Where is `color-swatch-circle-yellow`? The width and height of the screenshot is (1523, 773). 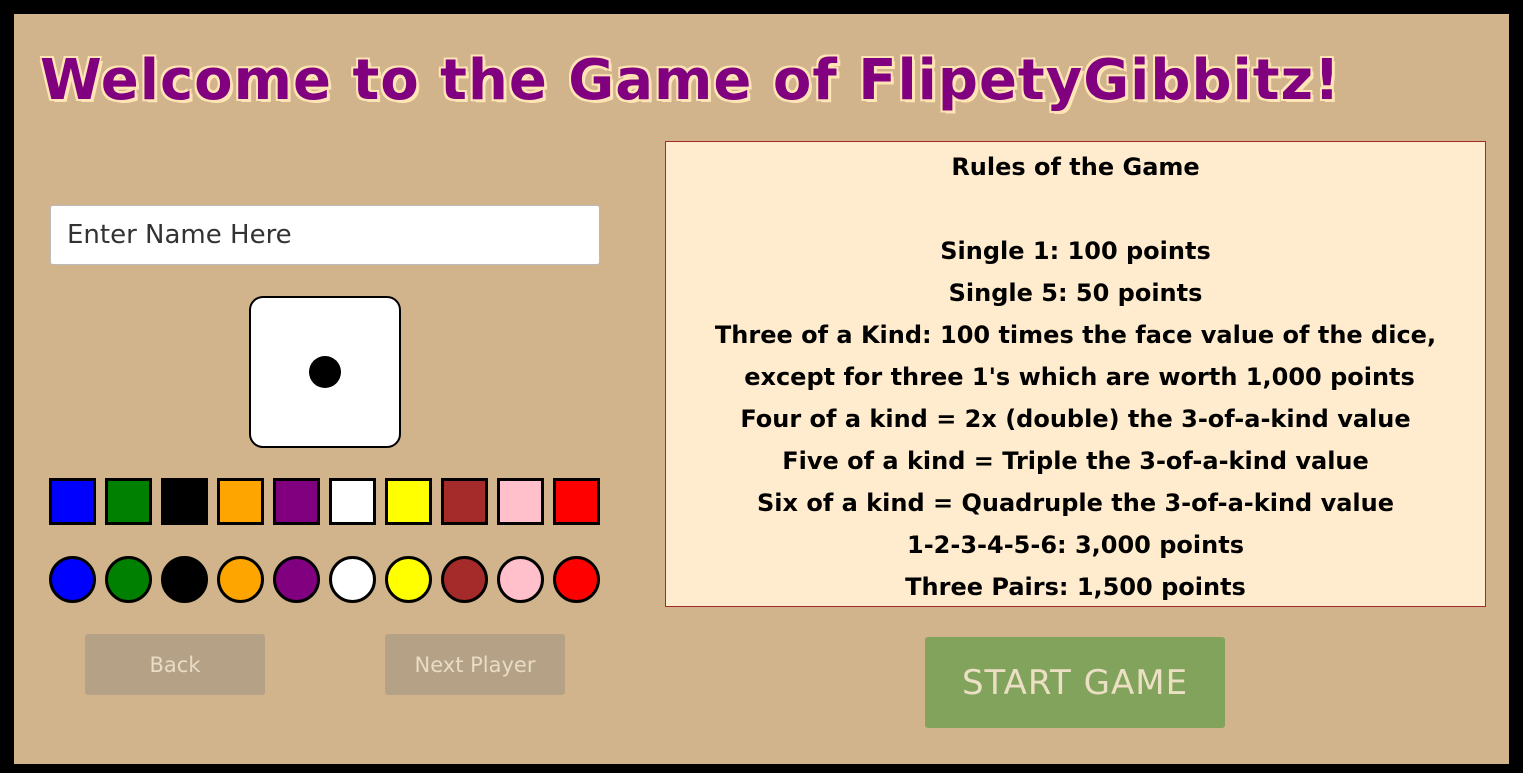
color-swatch-circle-yellow is located at coordinates (408, 579).